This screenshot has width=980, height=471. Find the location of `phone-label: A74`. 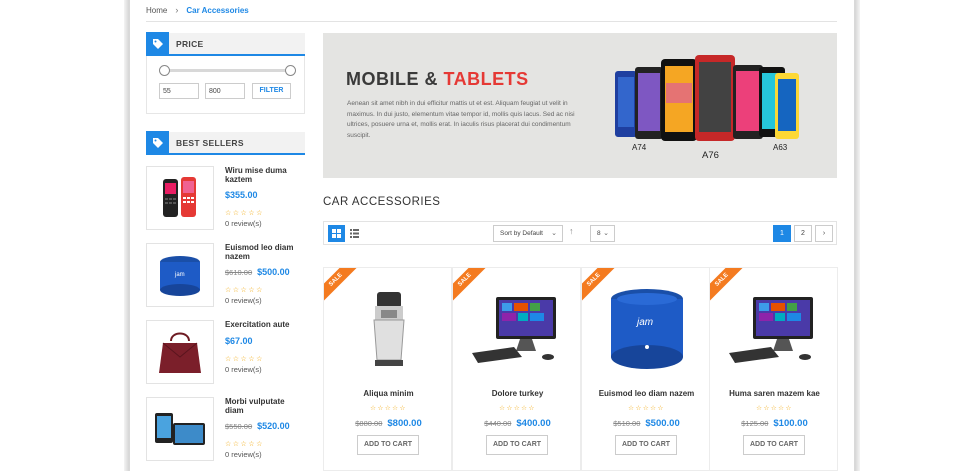

phone-label: A74 is located at coordinates (639, 147).